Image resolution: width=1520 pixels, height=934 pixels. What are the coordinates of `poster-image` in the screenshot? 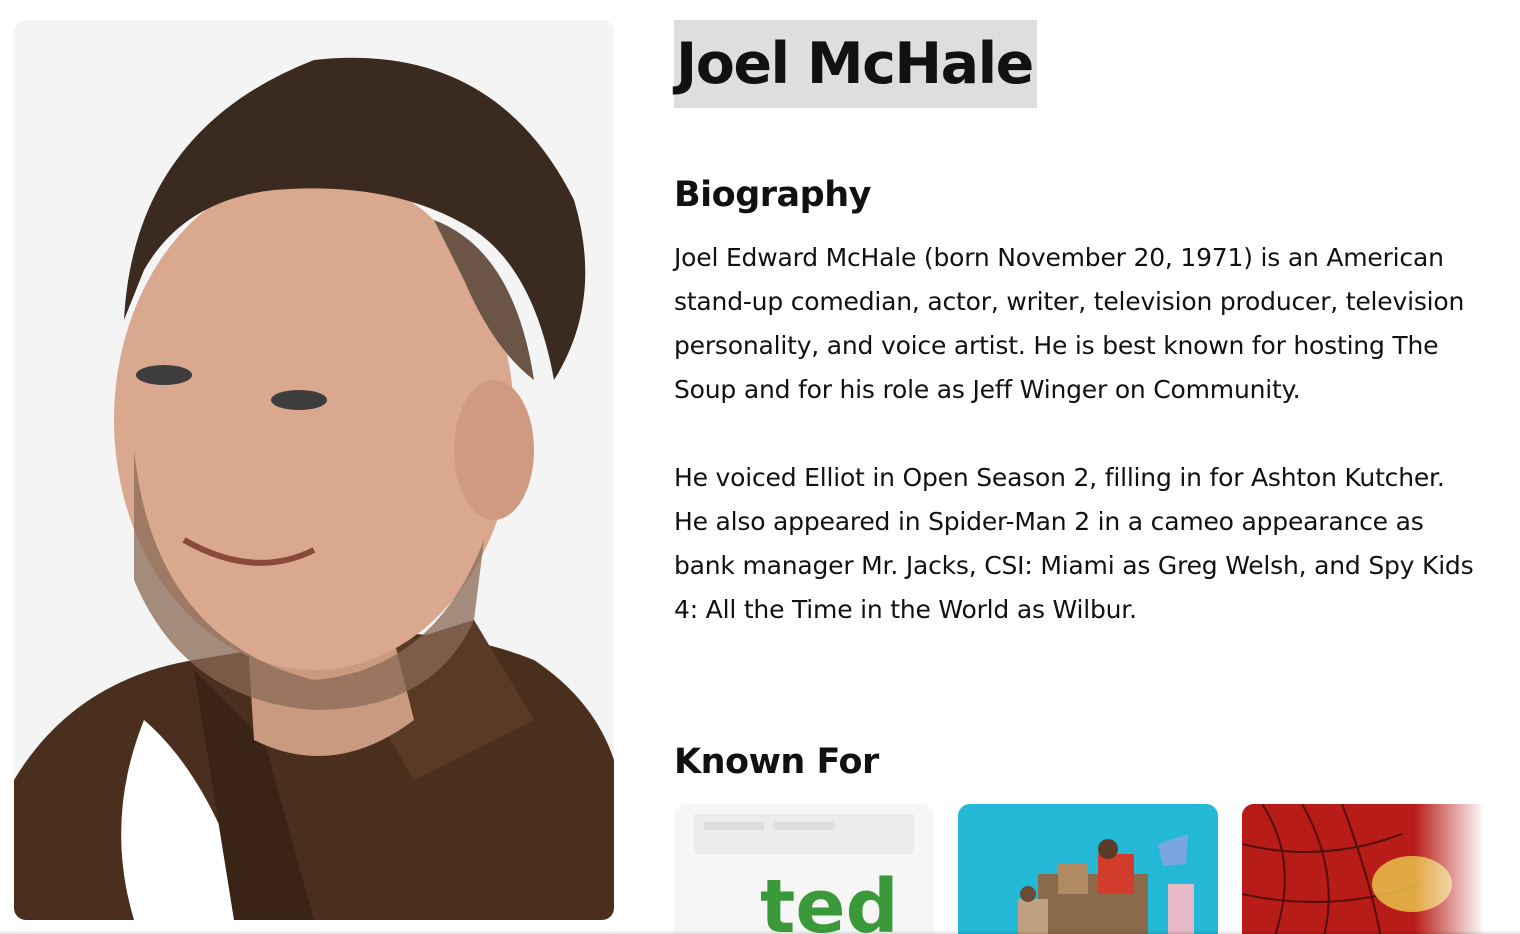 It's located at (1088, 869).